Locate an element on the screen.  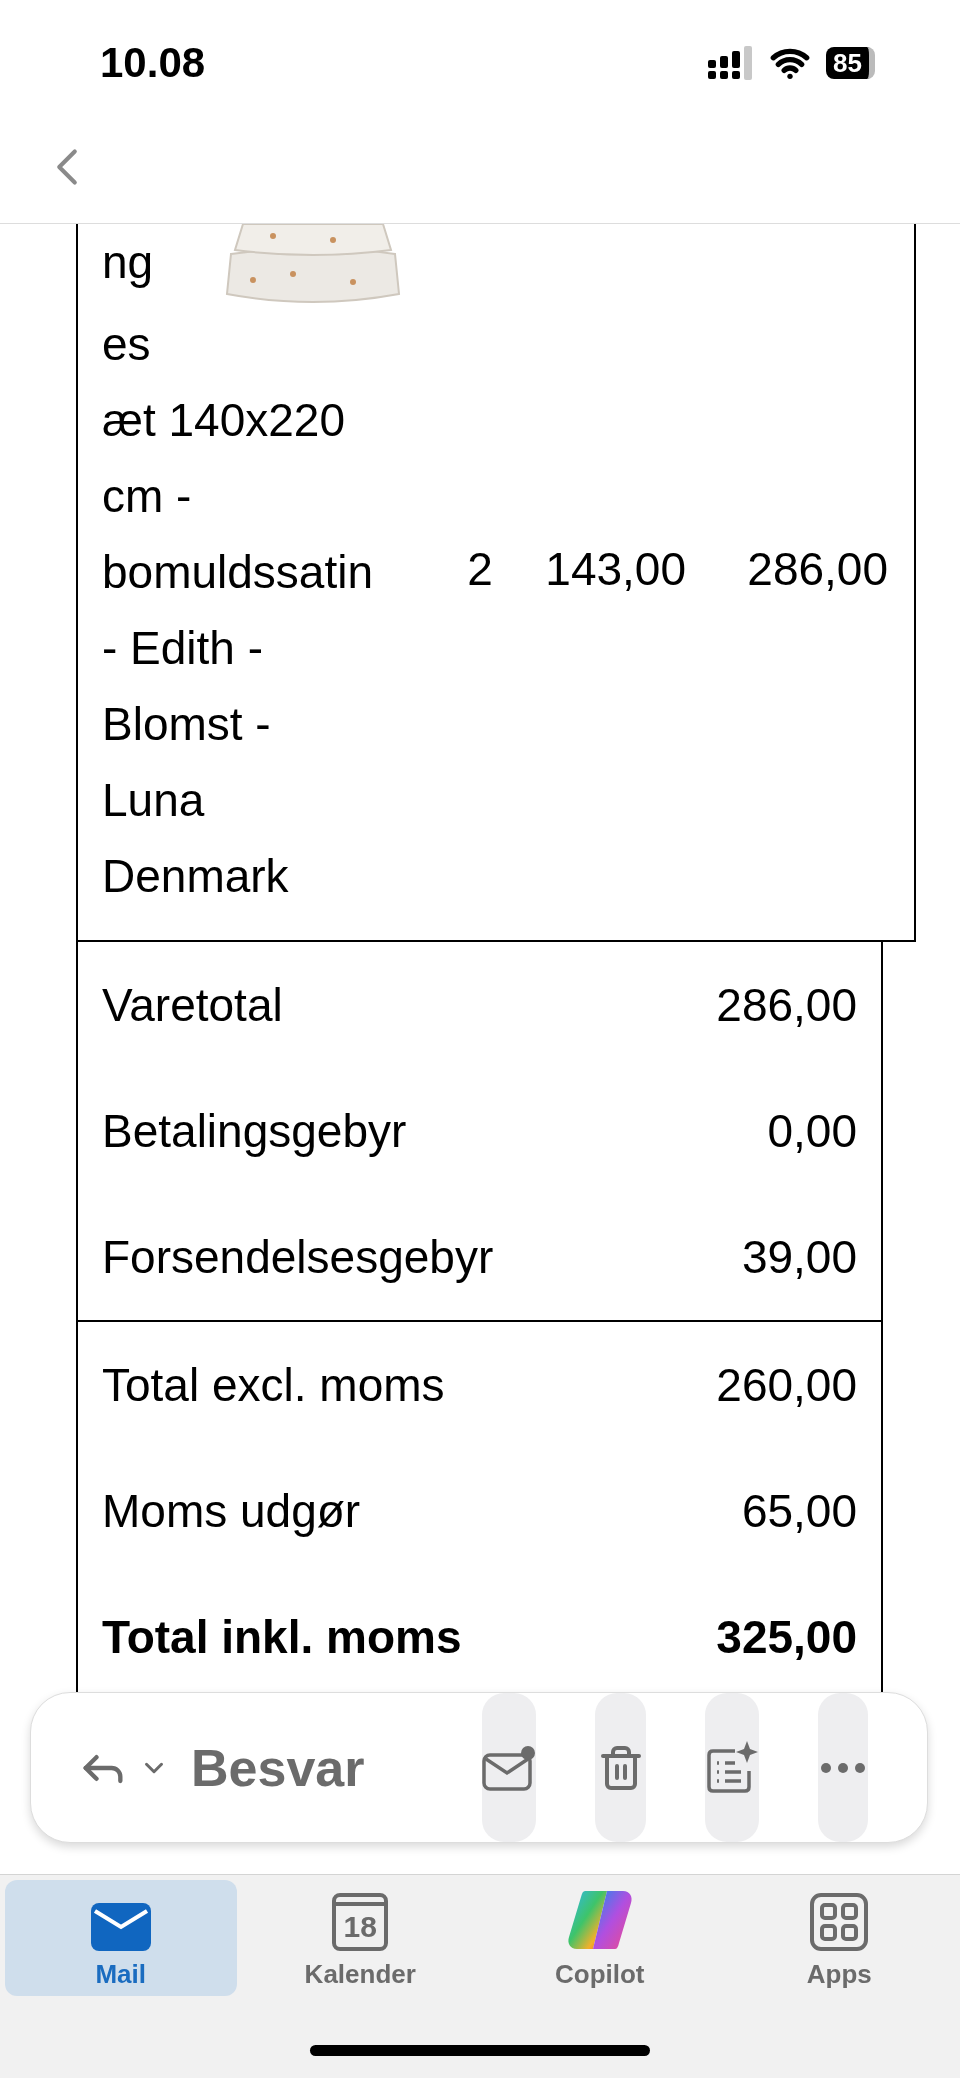
status-time: 10.08 is located at coordinates (153, 63).